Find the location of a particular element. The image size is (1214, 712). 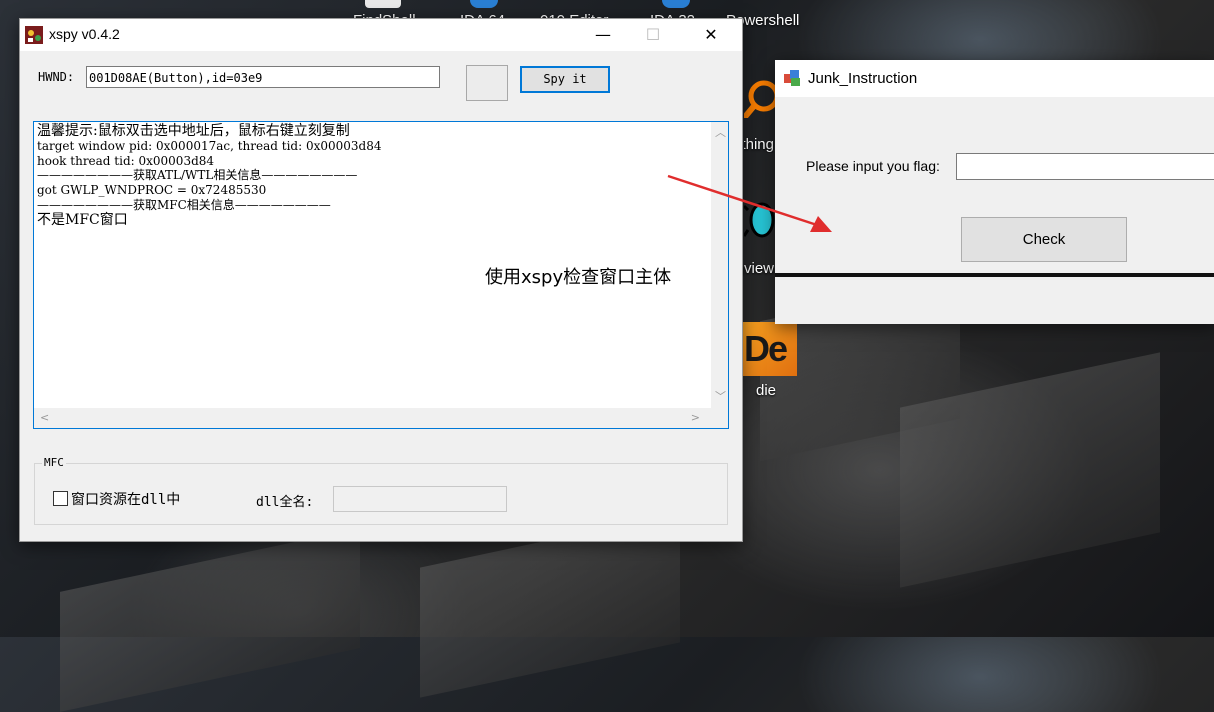

junk-divider is located at coordinates (994, 275).